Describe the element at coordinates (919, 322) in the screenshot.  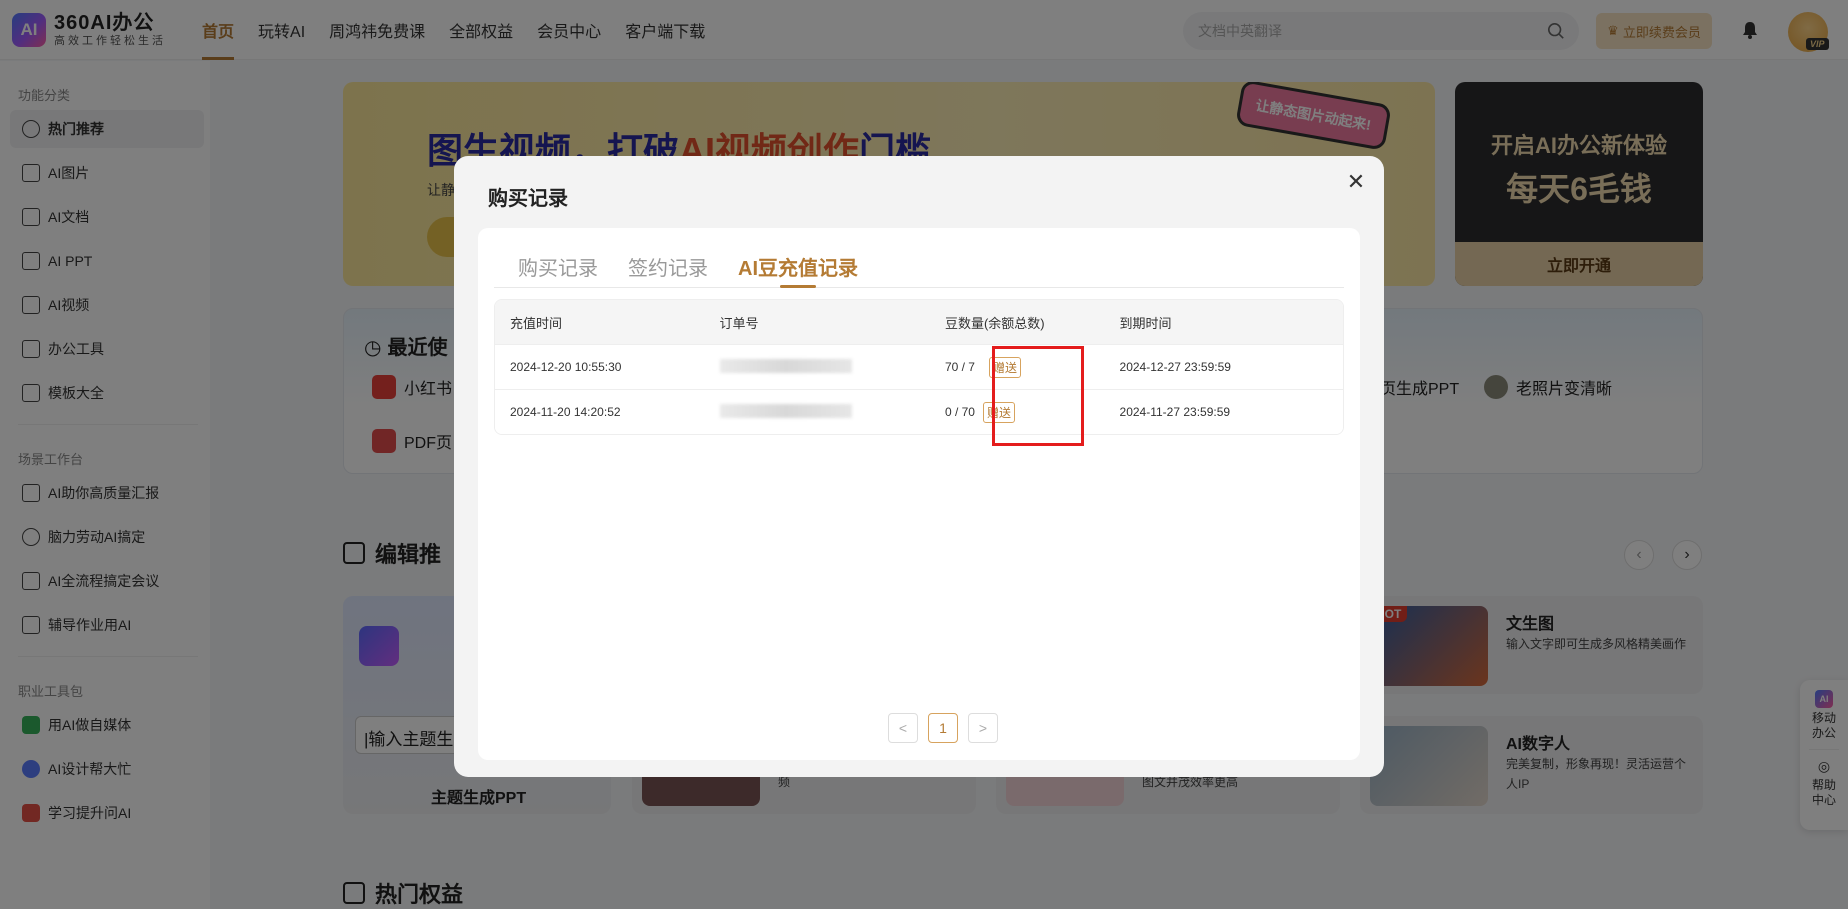
I see `table-header: 充值时间 订单号 豆数量(余额总数) 到期时间` at that location.